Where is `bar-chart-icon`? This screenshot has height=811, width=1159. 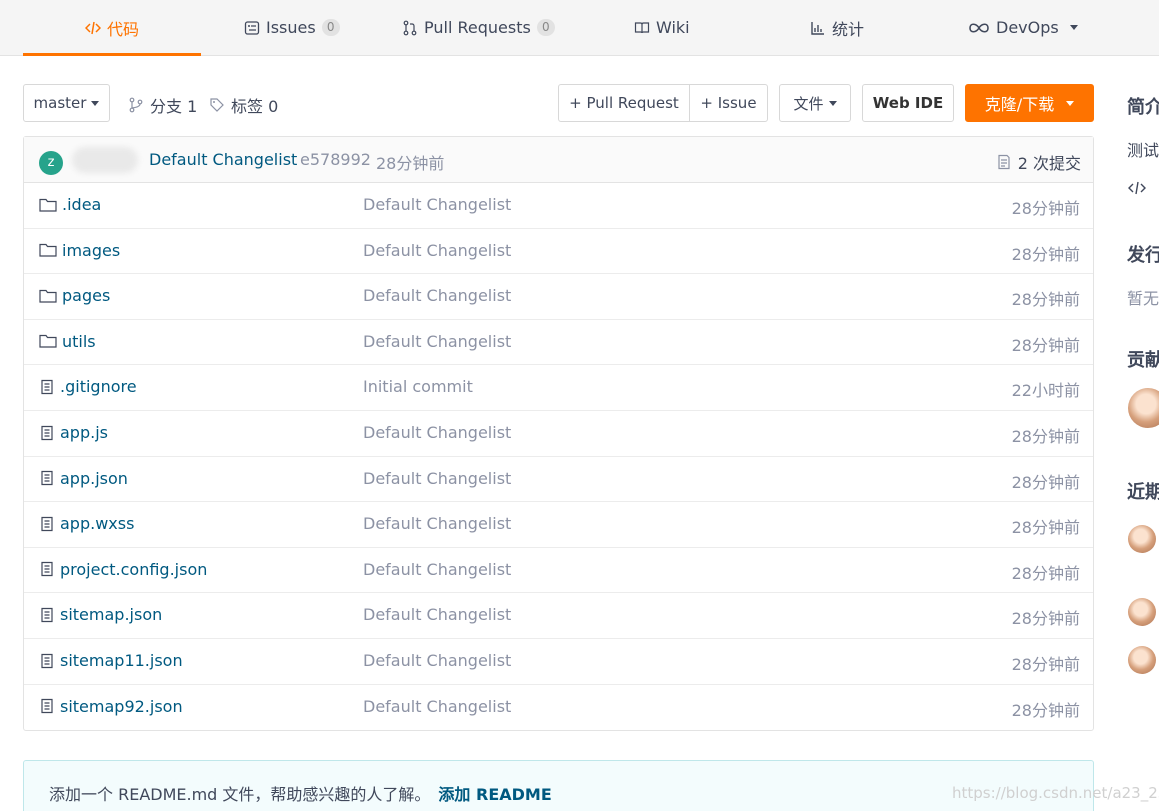 bar-chart-icon is located at coordinates (817, 28).